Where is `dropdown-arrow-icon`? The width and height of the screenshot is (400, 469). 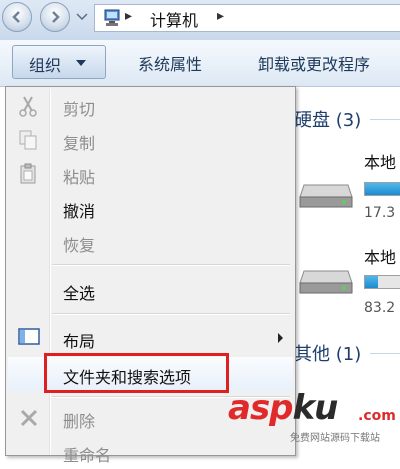
dropdown-arrow-icon is located at coordinates (81, 63).